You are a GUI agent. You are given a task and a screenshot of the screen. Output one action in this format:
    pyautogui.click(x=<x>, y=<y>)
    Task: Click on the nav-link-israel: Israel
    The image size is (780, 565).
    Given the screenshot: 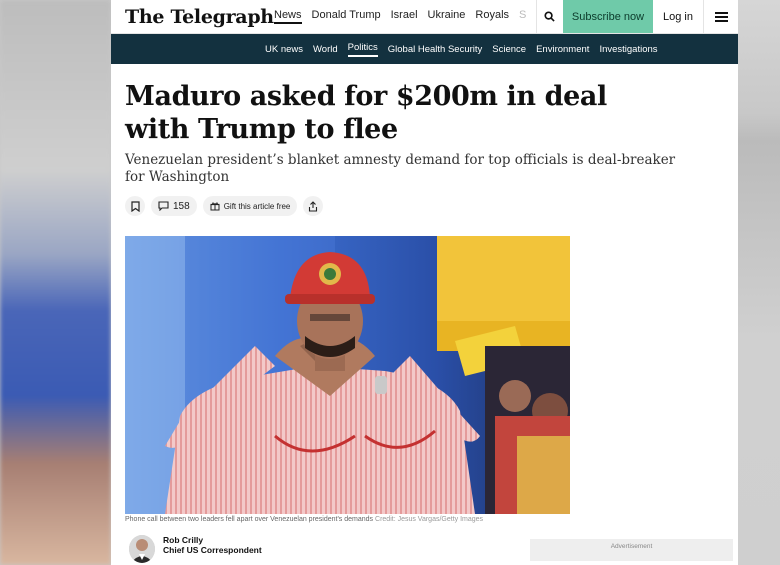 What is the action you would take?
    pyautogui.click(x=404, y=16)
    